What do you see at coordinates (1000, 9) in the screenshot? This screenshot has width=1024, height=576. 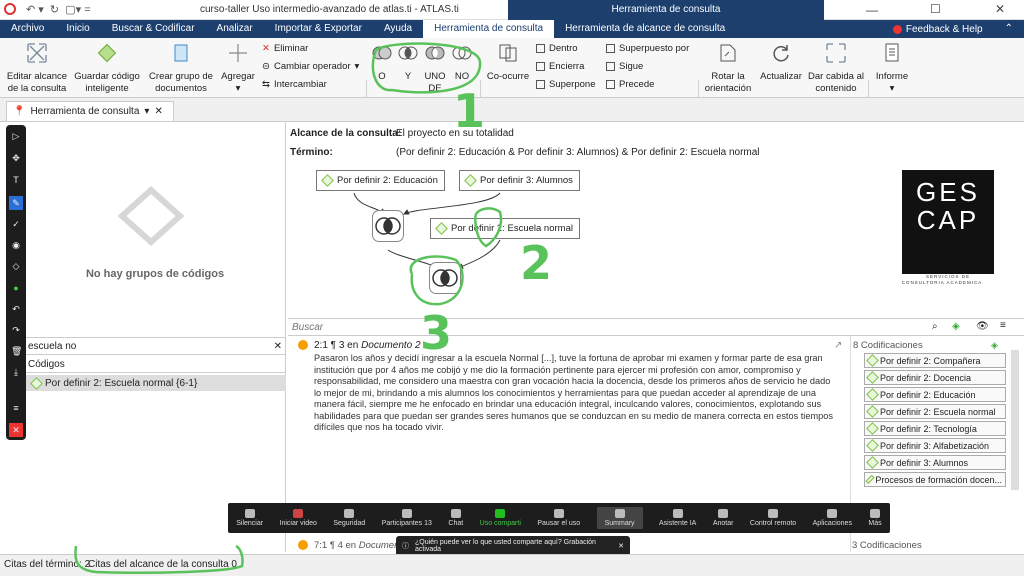 I see `close-button: ✕` at bounding box center [1000, 9].